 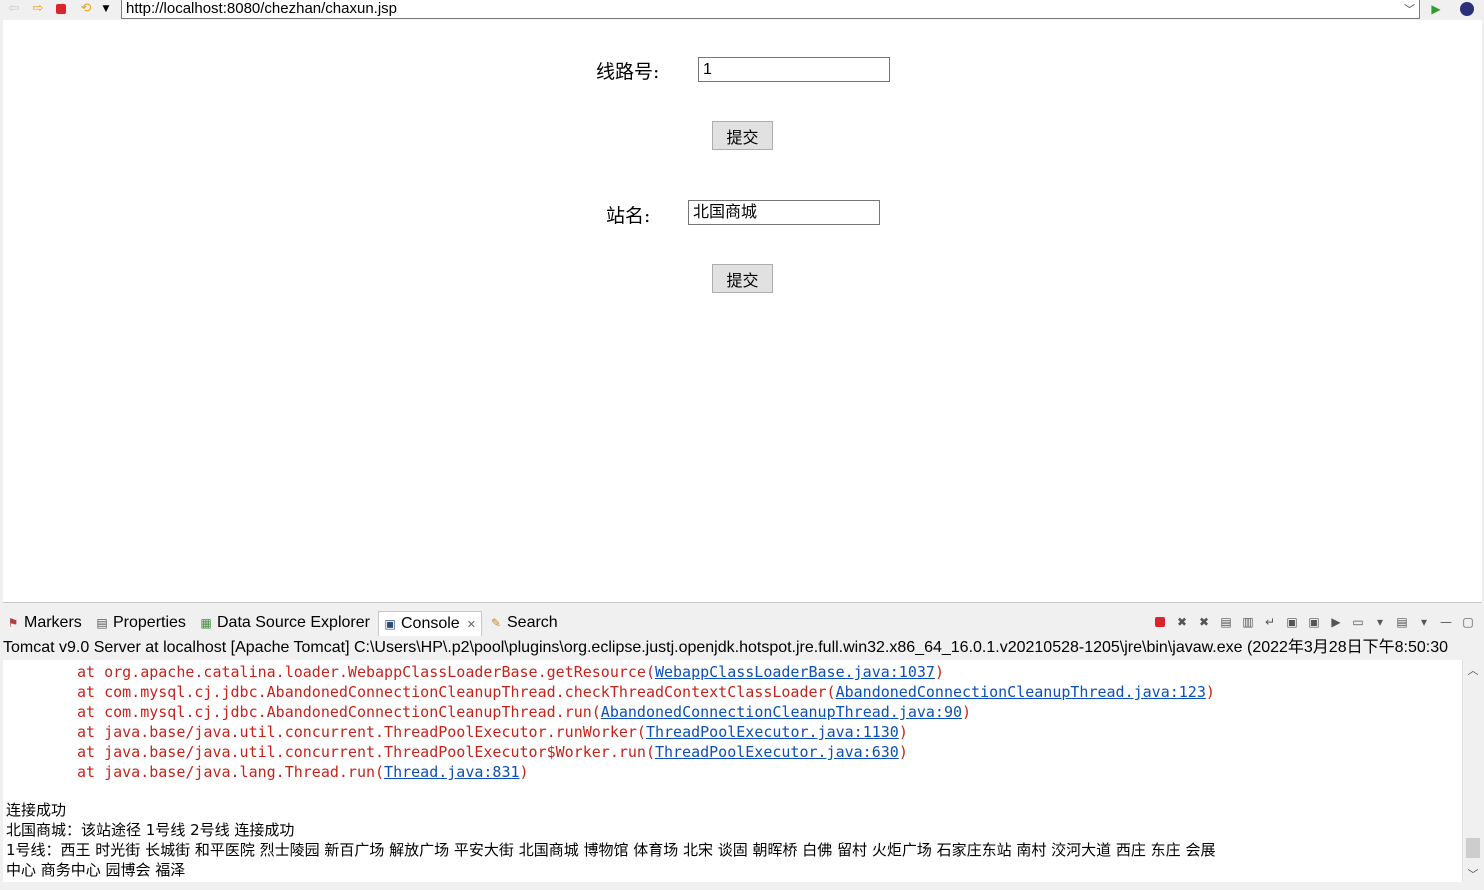 What do you see at coordinates (784, 212) in the screenshot?
I see `station-input: 北国商城` at bounding box center [784, 212].